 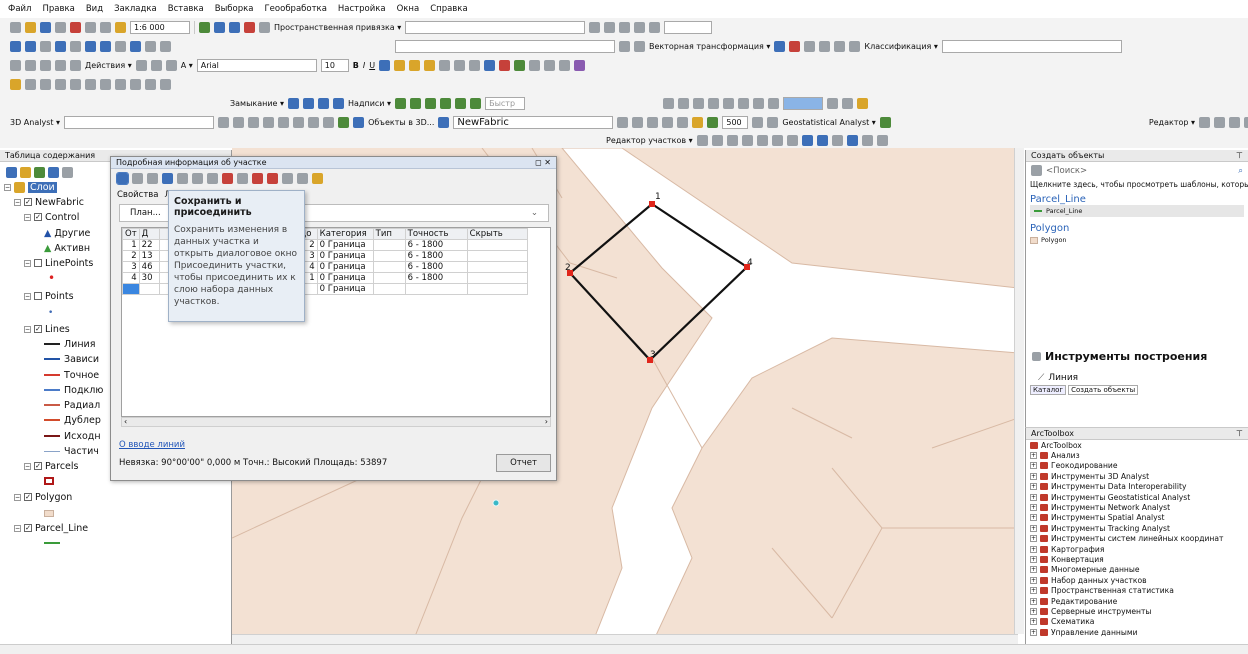 I want to click on toc-item-line: Линия, so click(x=69, y=344).